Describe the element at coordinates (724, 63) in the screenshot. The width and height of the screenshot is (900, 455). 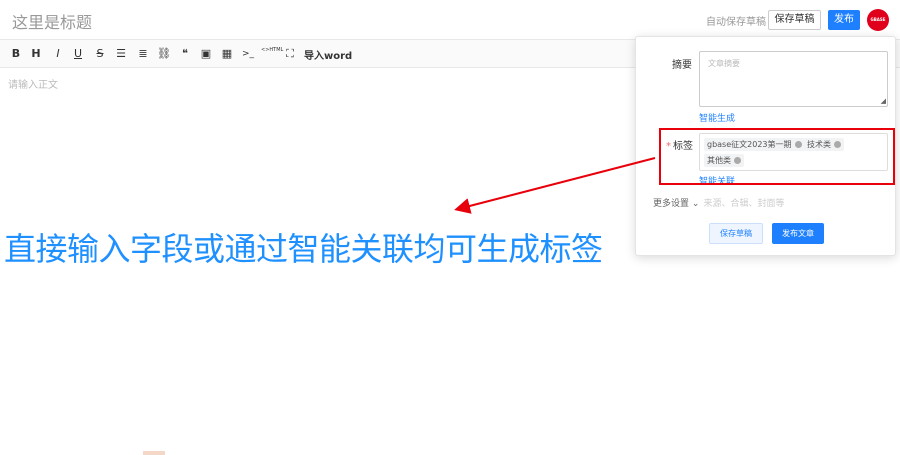
I see `summary-placeholder: 文章摘要` at that location.